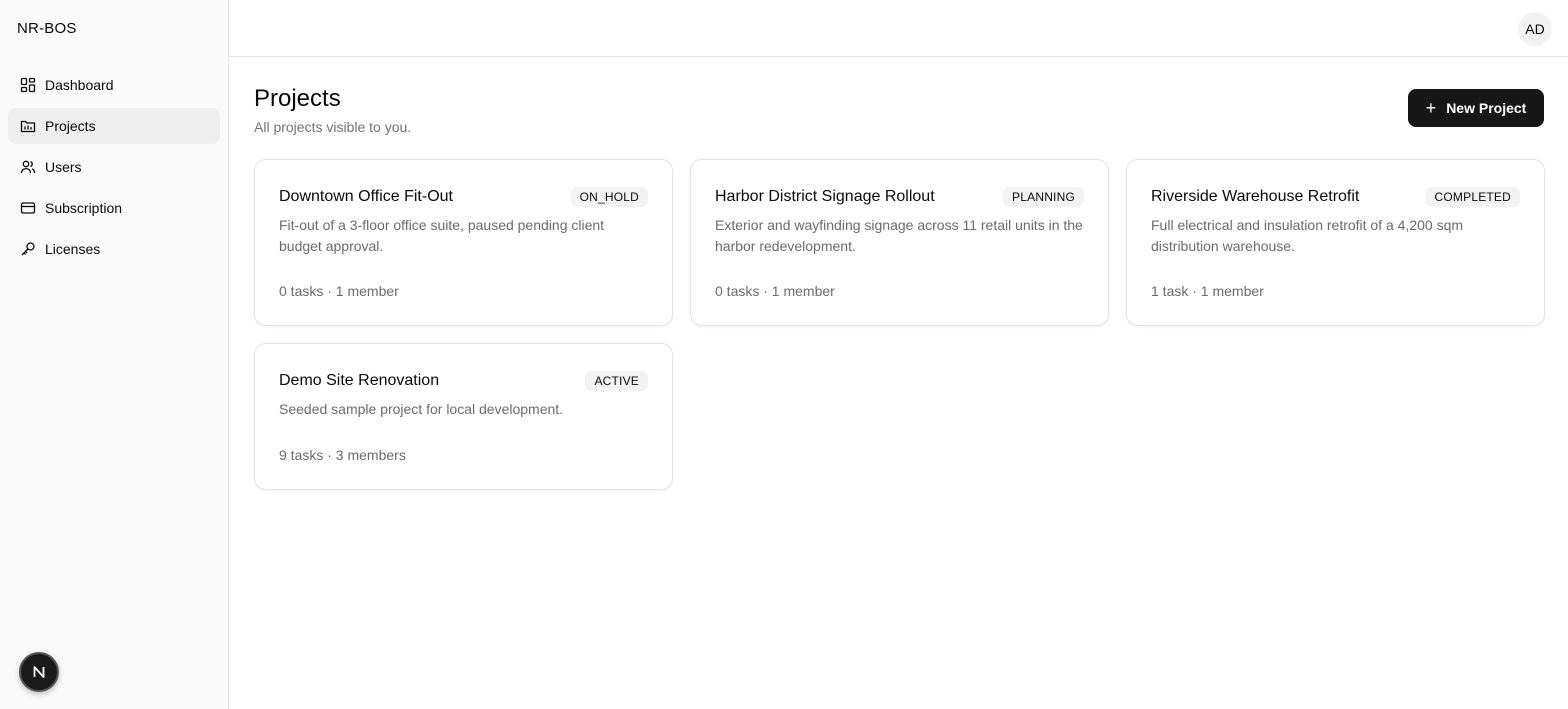 Image resolution: width=1568 pixels, height=709 pixels. Describe the element at coordinates (70, 126) in the screenshot. I see `sidebar-item-label: Projects` at that location.